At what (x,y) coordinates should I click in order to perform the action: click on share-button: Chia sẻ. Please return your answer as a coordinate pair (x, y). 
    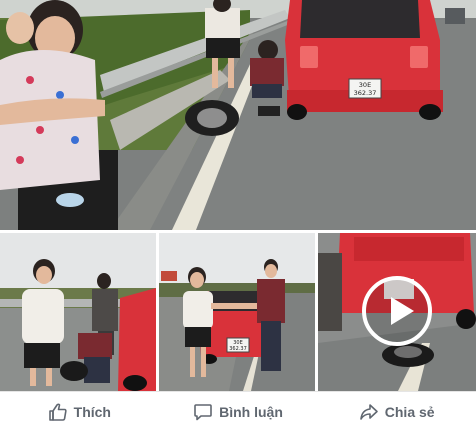
    Looking at the image, I should click on (396, 412).